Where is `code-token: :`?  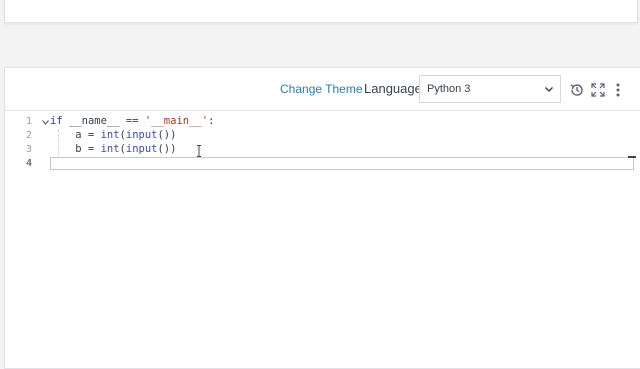 code-token: : is located at coordinates (211, 121).